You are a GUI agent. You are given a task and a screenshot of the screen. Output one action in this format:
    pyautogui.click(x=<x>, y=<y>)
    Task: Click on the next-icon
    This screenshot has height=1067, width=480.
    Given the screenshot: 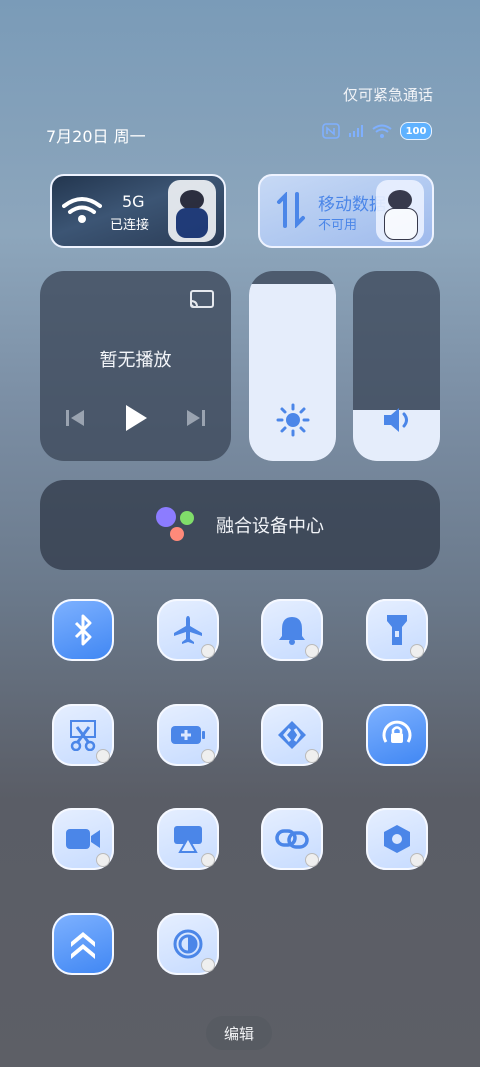 What is the action you would take?
    pyautogui.click(x=196, y=420)
    